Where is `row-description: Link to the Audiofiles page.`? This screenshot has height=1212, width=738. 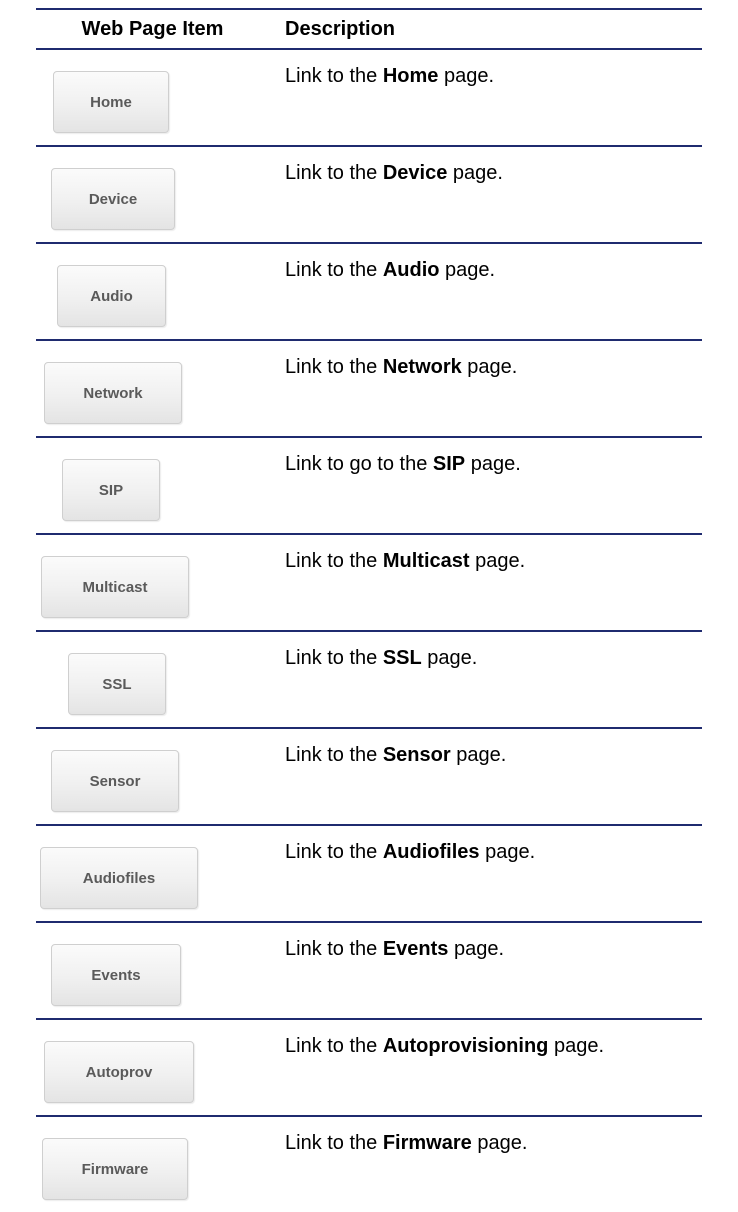
row-description: Link to the Audiofiles page. is located at coordinates (410, 852).